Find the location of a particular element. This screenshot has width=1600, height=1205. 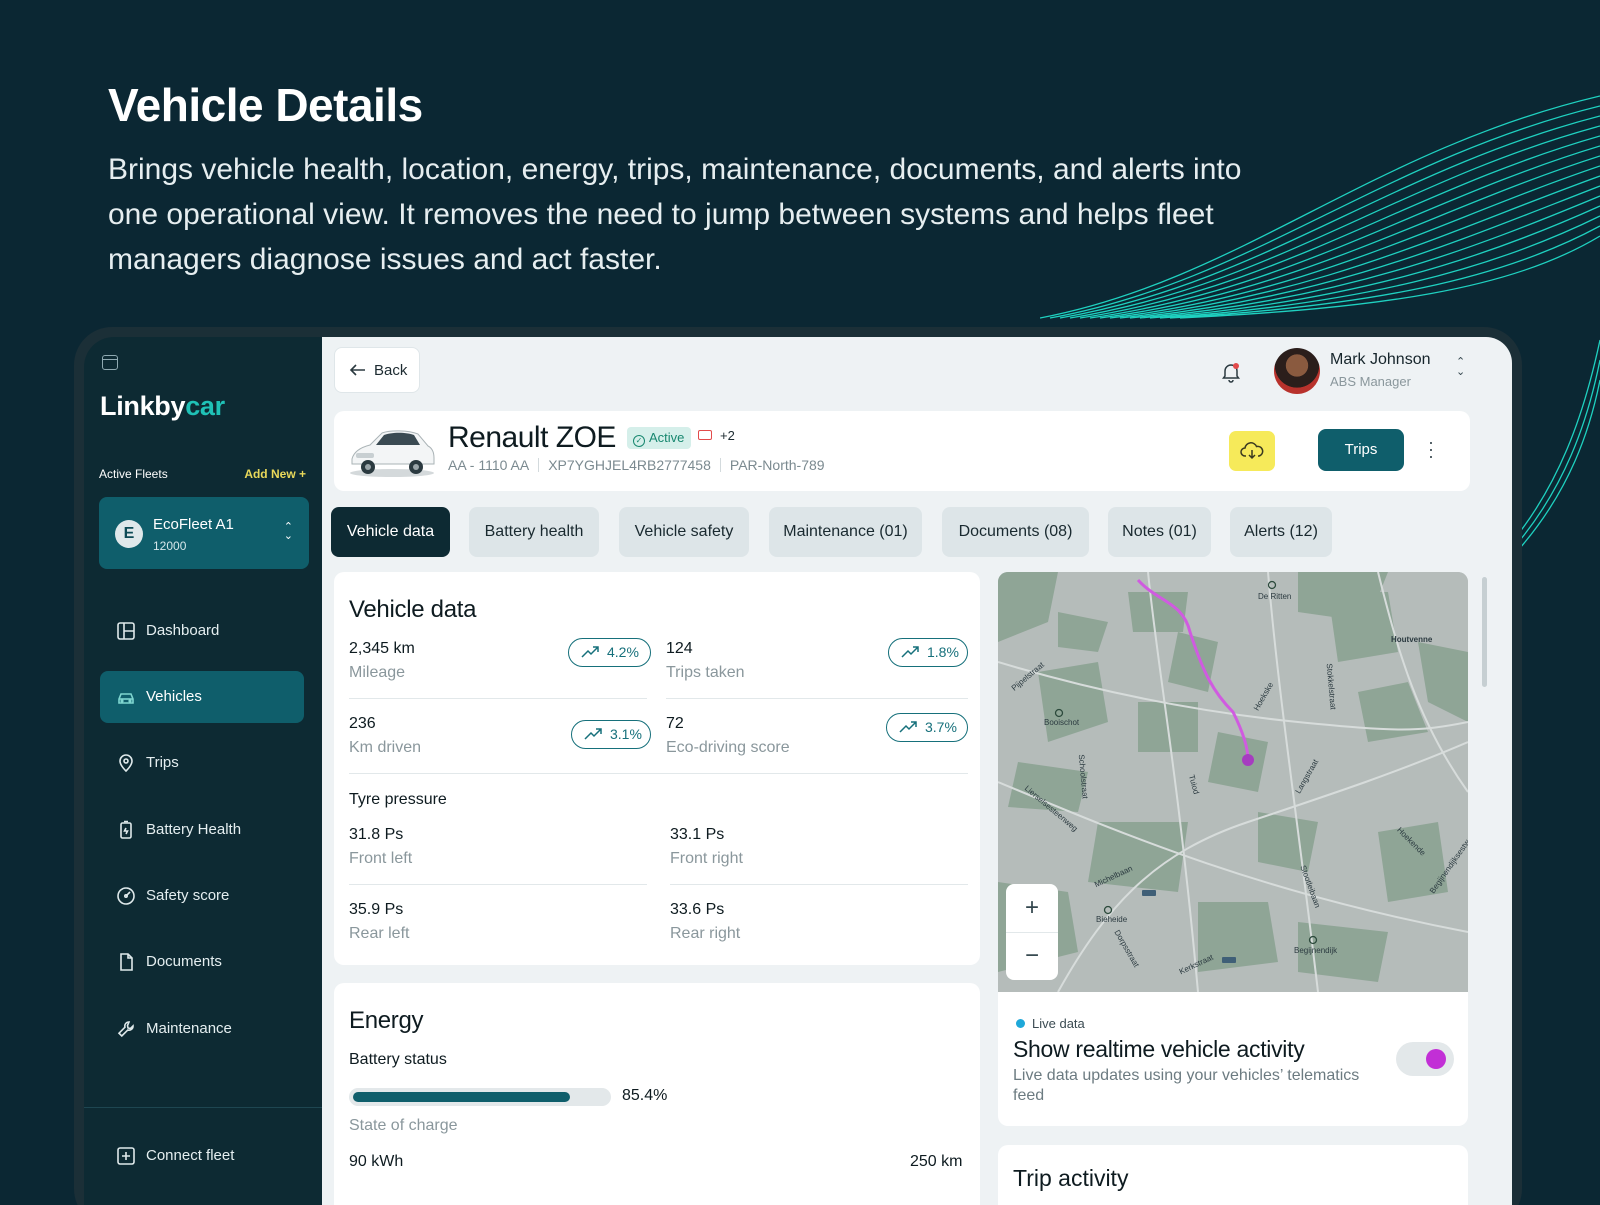

battery-capacity: 90 kWh is located at coordinates (376, 1161).